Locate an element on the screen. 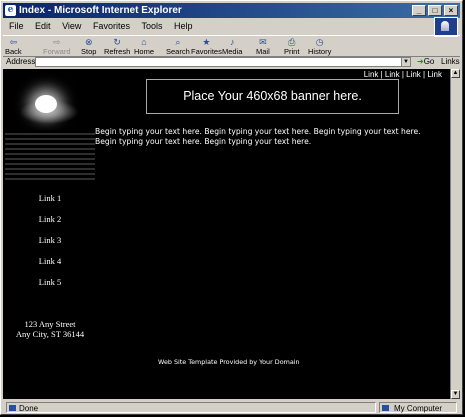 The width and height of the screenshot is (465, 417). toolbar-label: Search is located at coordinates (178, 51).